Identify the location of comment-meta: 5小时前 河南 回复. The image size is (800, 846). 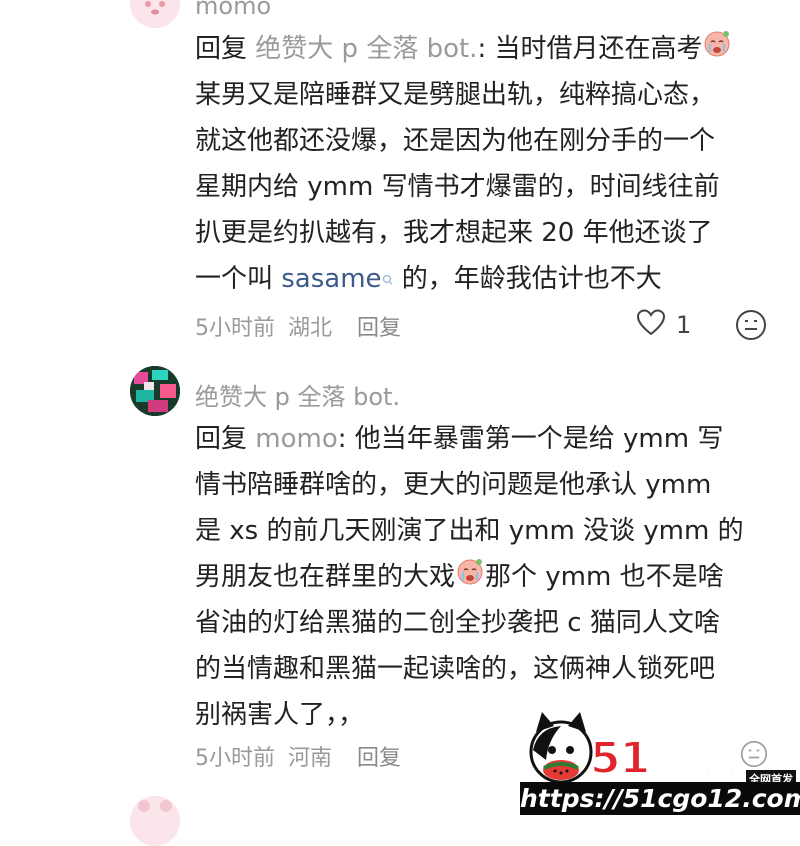
(298, 756).